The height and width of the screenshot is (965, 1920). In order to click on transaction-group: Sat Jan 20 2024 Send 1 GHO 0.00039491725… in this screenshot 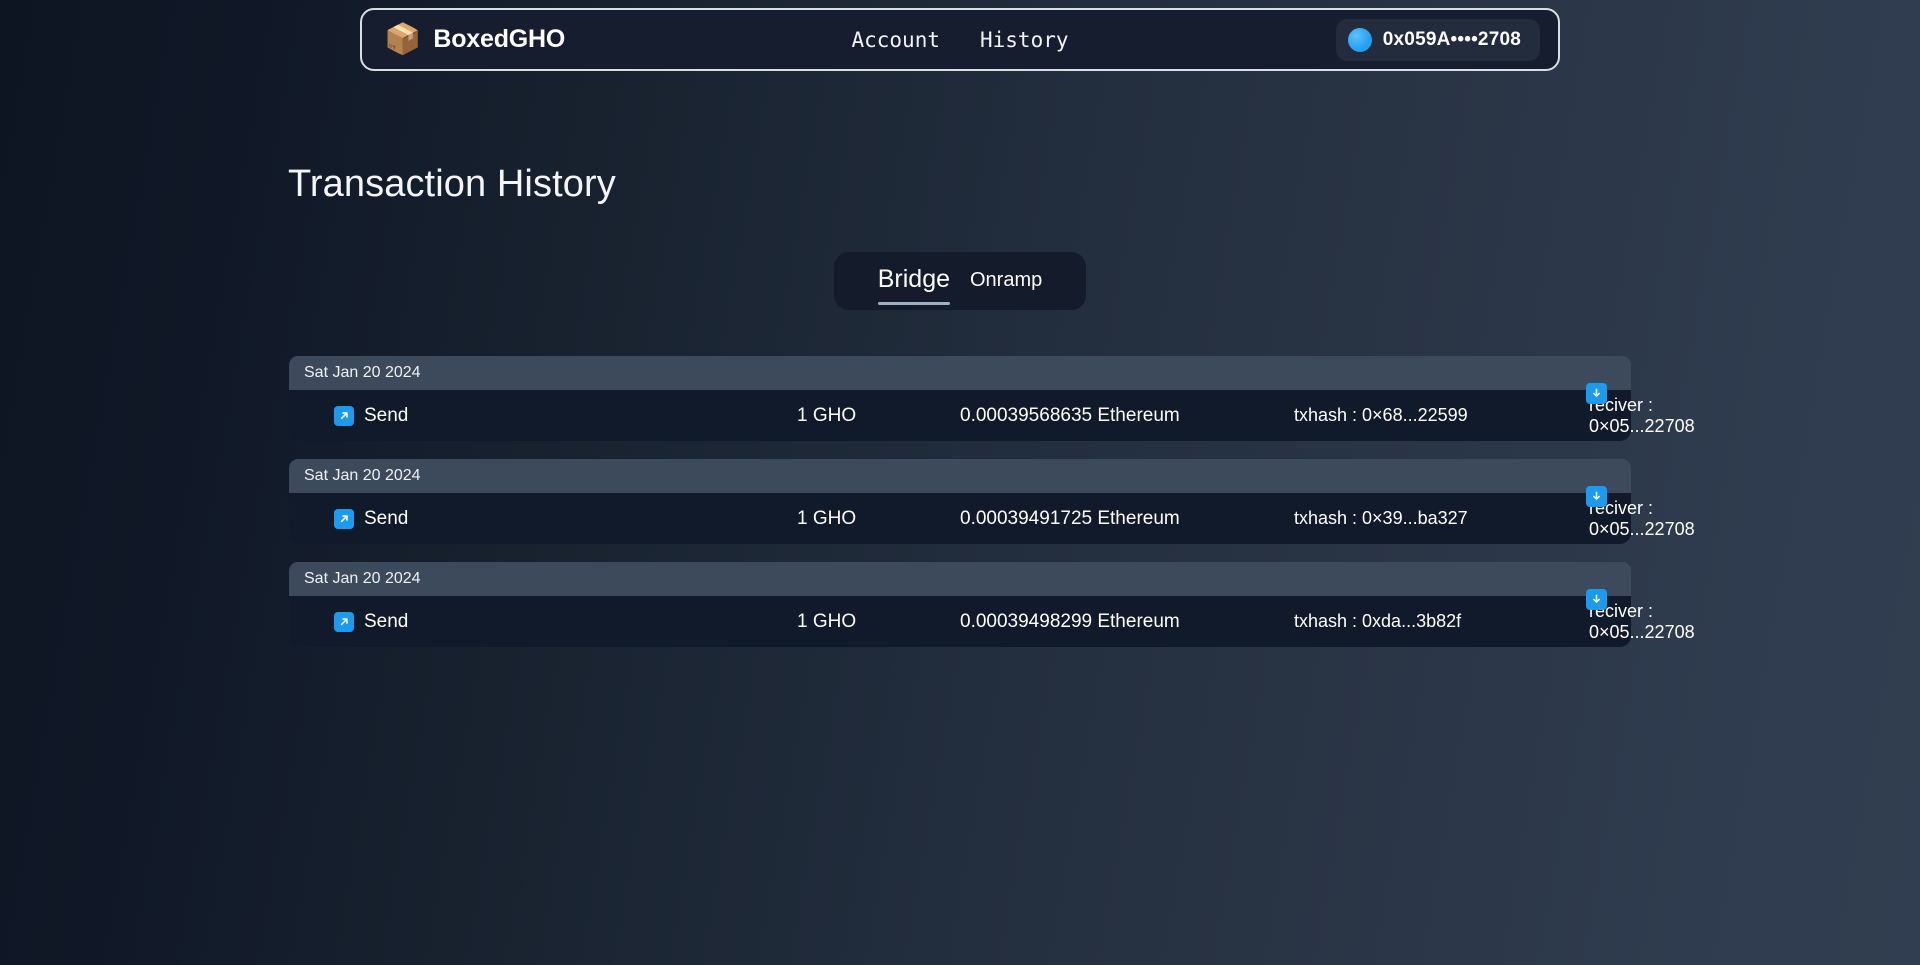, I will do `click(992, 501)`.